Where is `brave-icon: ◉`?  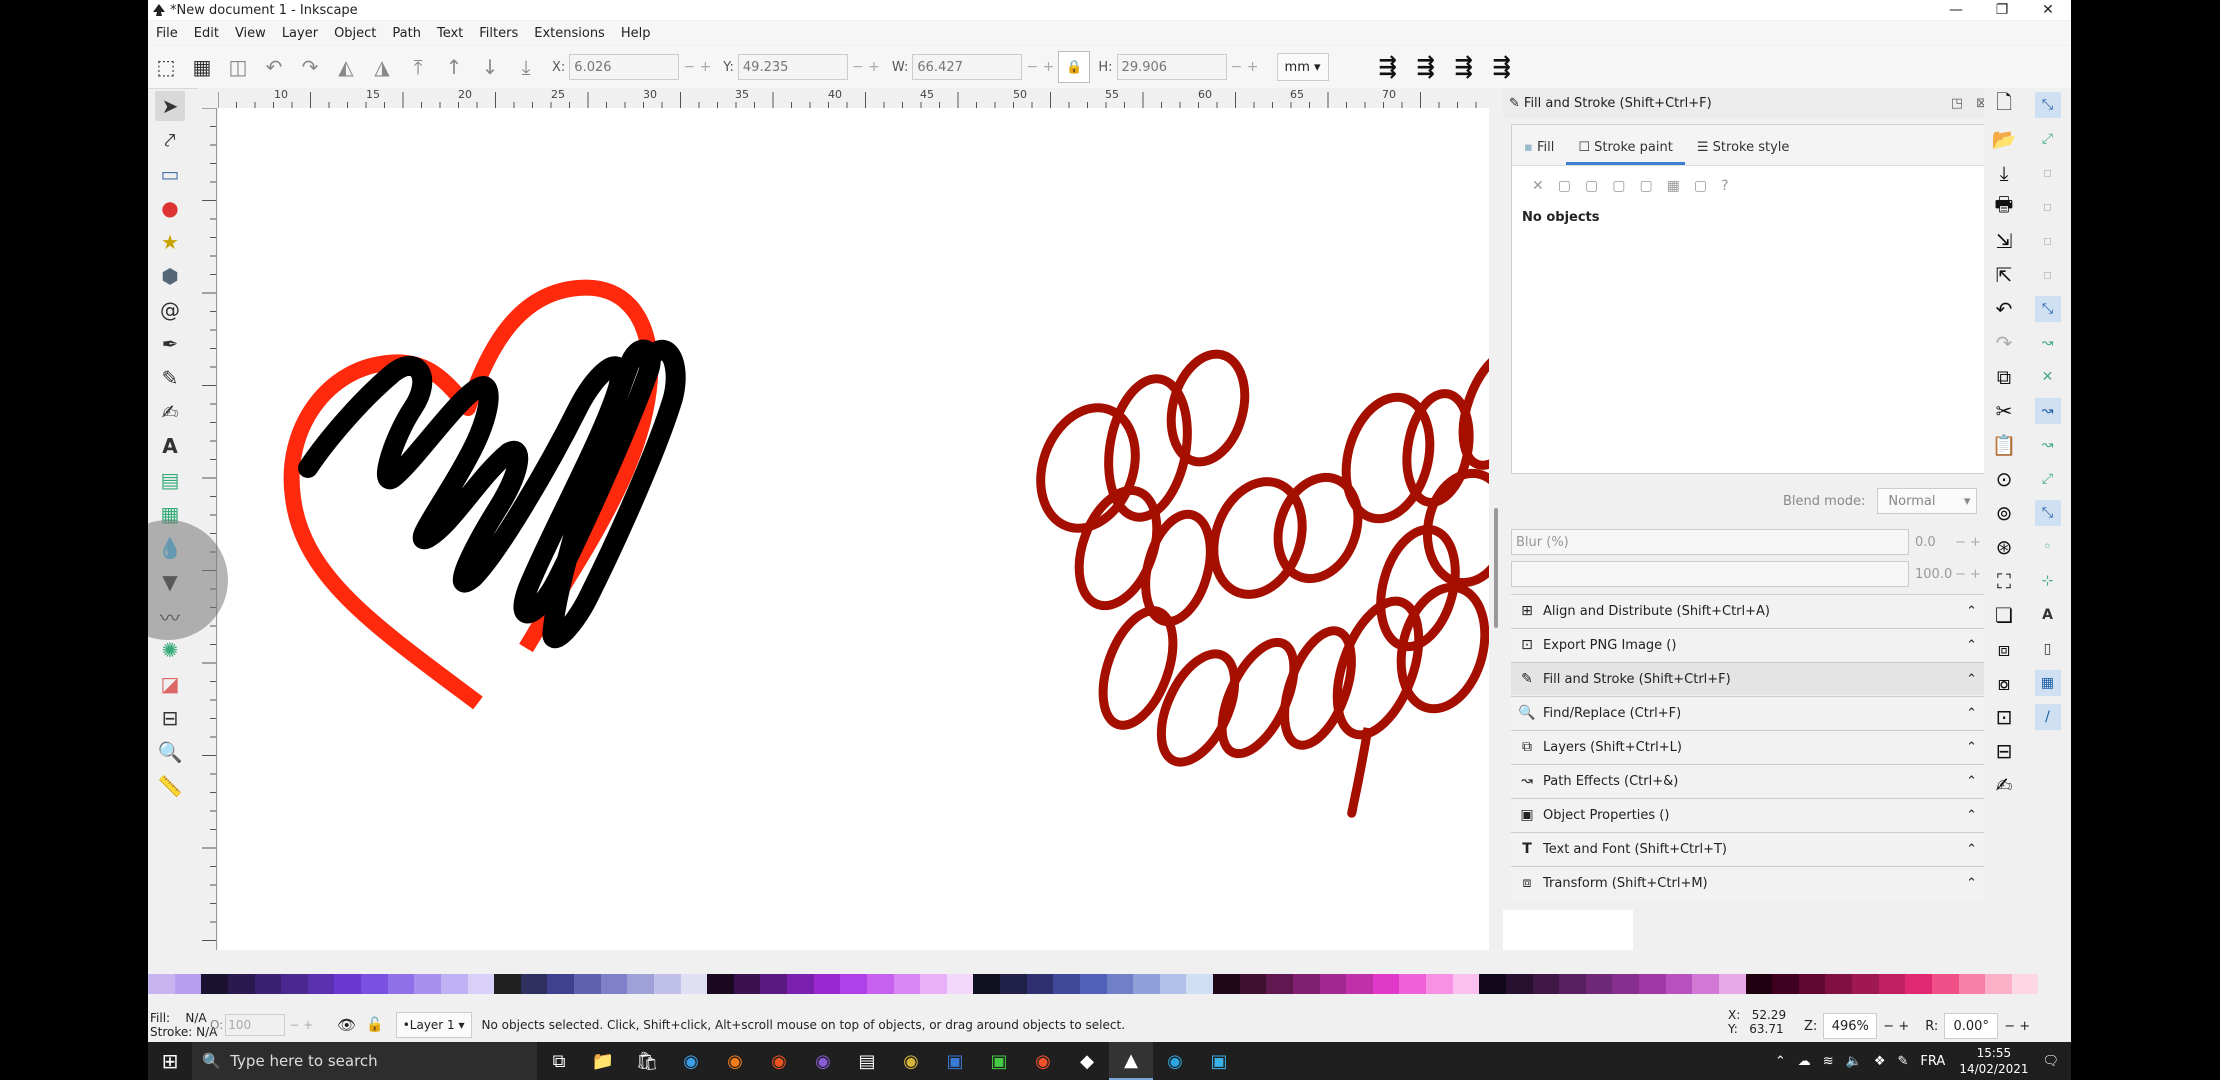 brave-icon: ◉ is located at coordinates (1043, 1061).